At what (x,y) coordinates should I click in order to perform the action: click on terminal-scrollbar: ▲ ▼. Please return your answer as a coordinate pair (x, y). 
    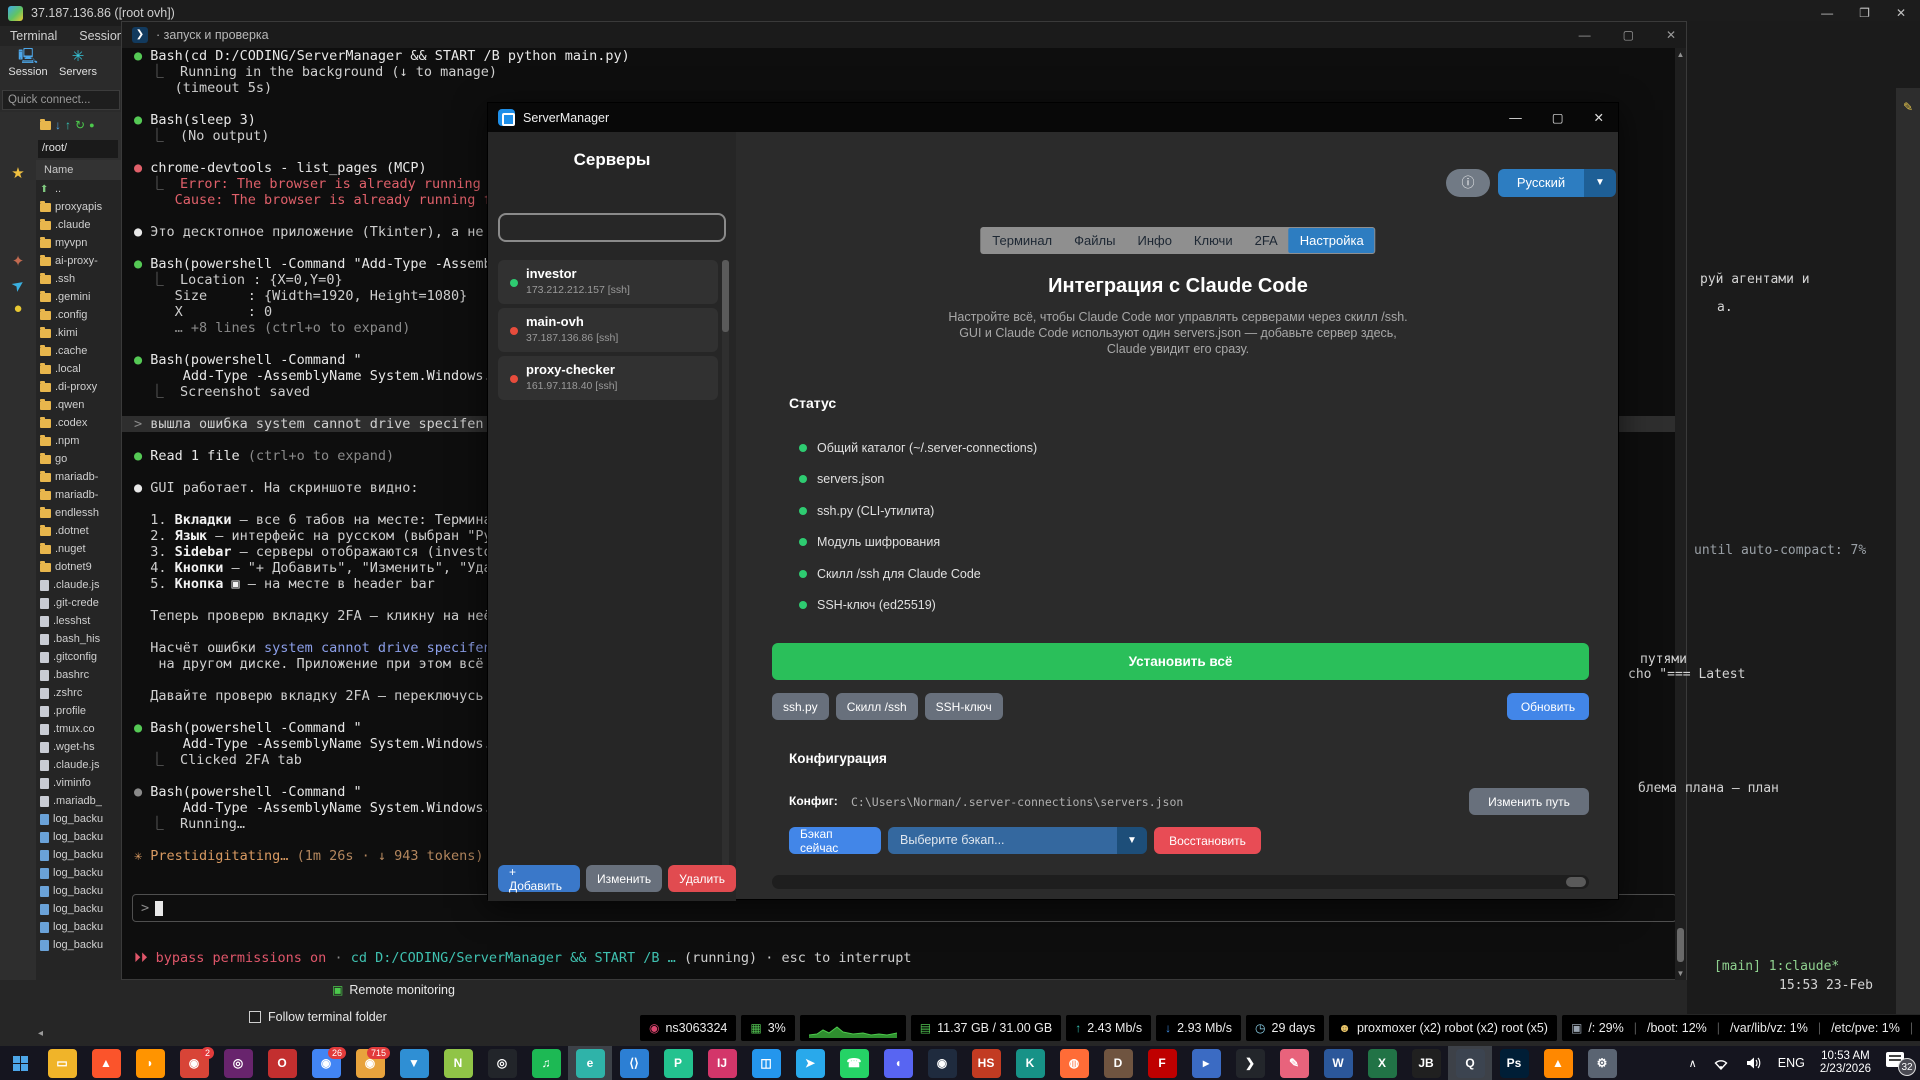
    Looking at the image, I should click on (1680, 514).